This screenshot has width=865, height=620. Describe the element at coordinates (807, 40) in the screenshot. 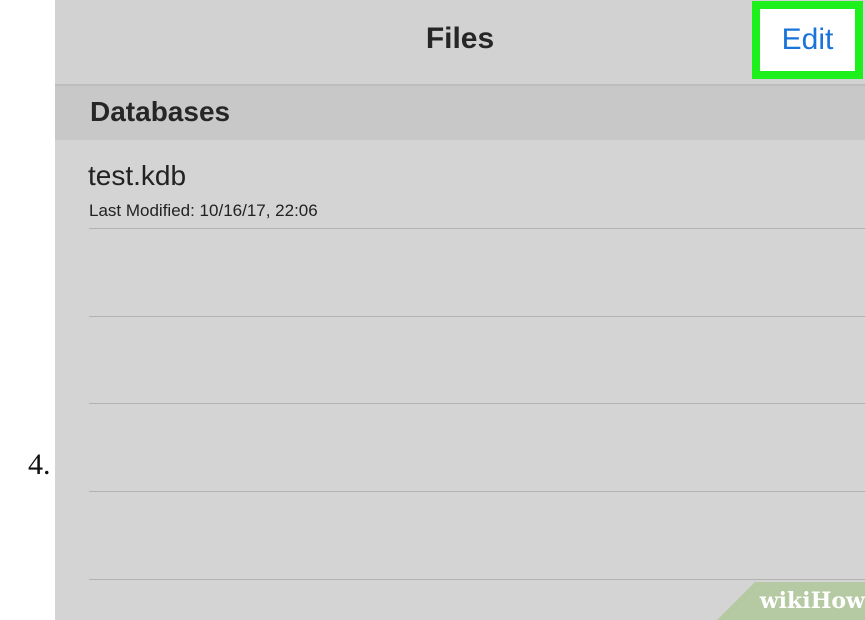

I see `edit-button: Edit` at that location.